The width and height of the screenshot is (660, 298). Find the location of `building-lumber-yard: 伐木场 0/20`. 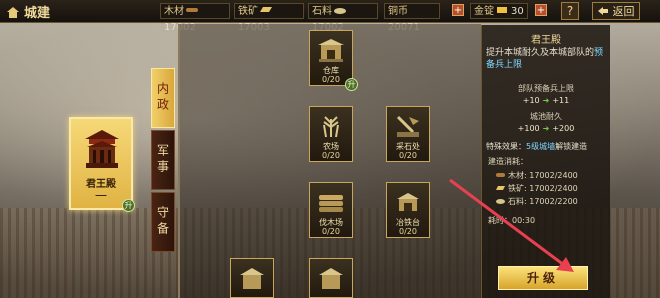

building-lumber-yard: 伐木场 0/20 is located at coordinates (331, 210).